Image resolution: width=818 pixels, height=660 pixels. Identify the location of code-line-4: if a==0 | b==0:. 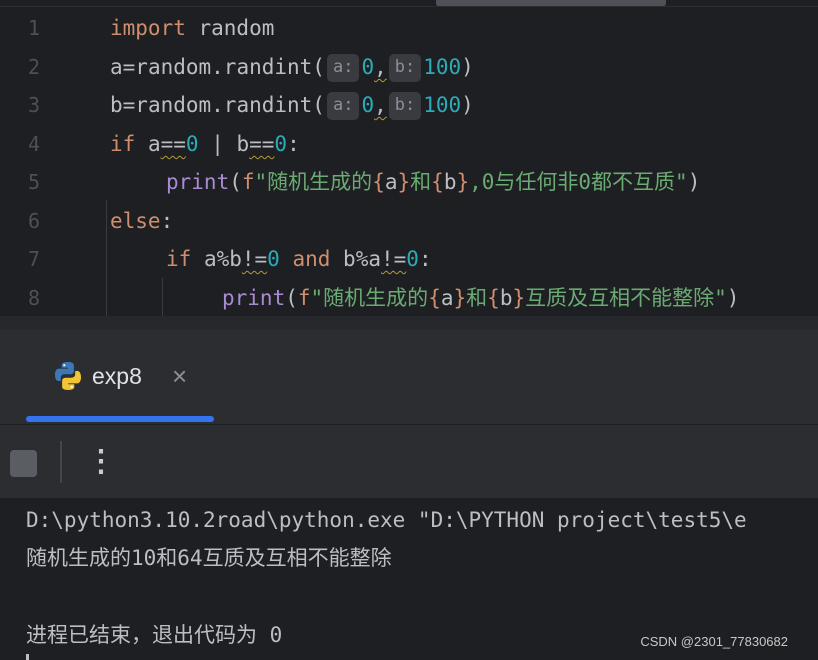
(205, 144).